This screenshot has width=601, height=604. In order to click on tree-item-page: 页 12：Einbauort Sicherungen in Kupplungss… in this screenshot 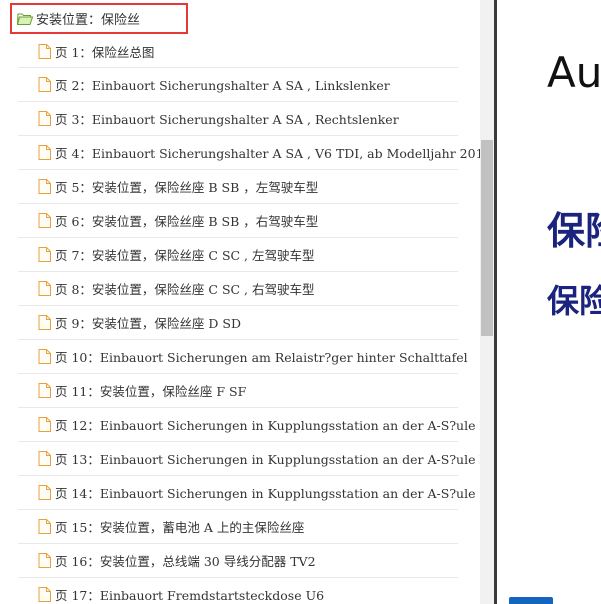, I will do `click(249, 425)`.